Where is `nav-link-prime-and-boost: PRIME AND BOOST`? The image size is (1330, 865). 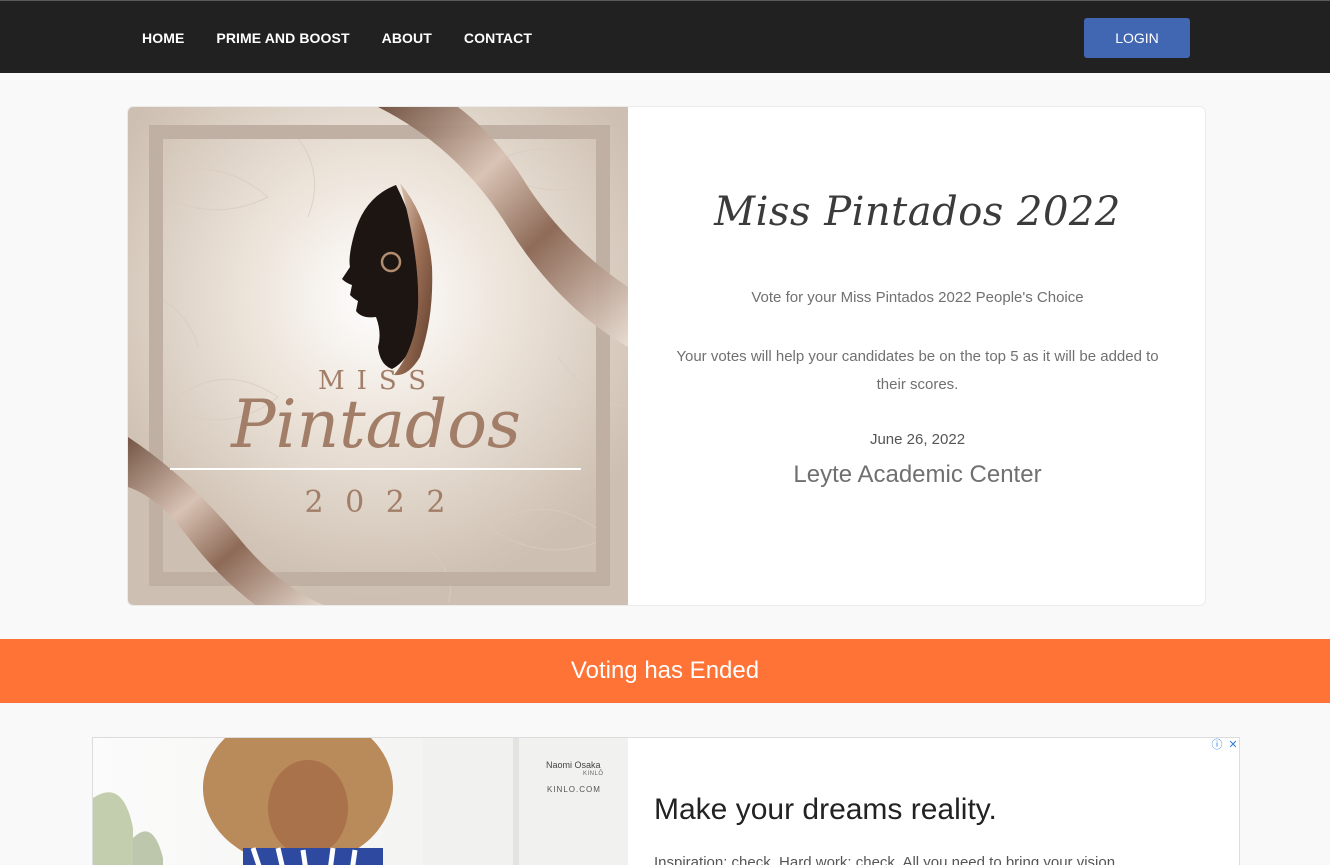 nav-link-prime-and-boost: PRIME AND BOOST is located at coordinates (282, 38).